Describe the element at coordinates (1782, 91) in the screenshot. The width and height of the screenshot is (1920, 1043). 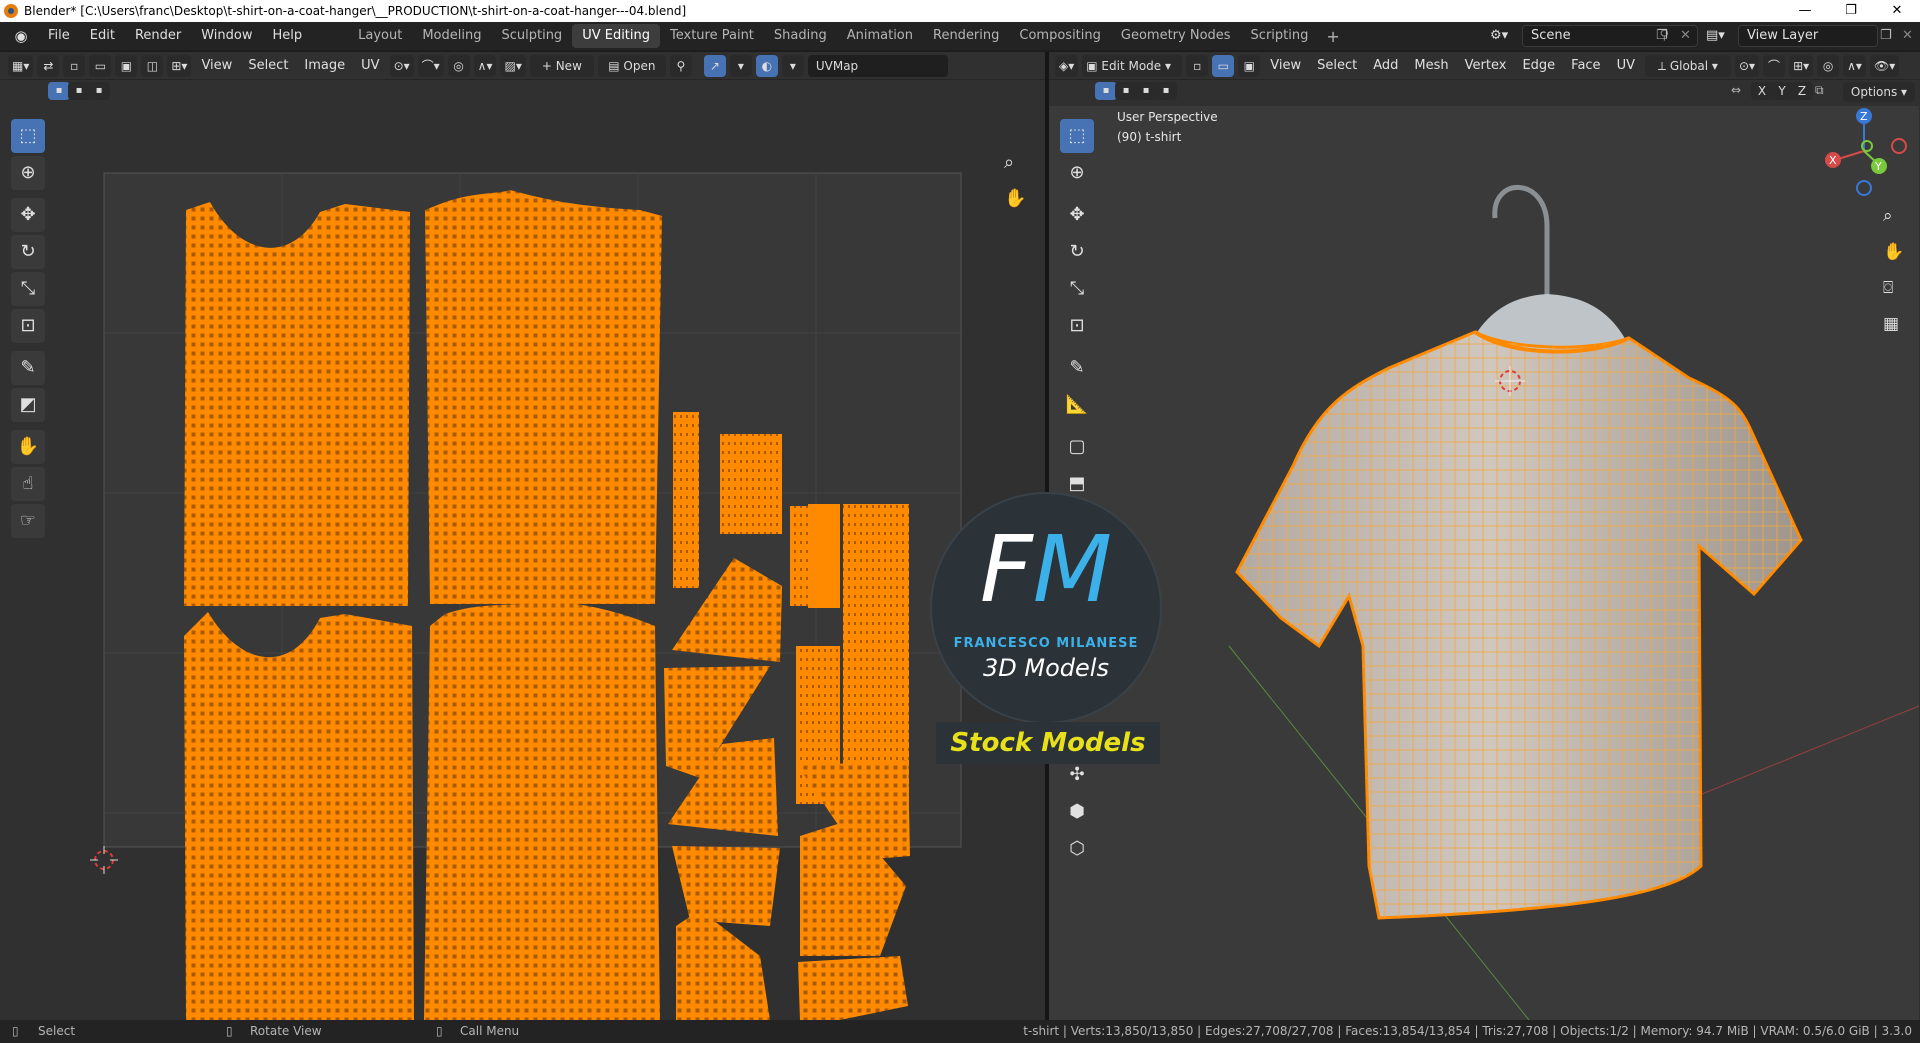
I see `mirror-y-toggle: Y` at that location.